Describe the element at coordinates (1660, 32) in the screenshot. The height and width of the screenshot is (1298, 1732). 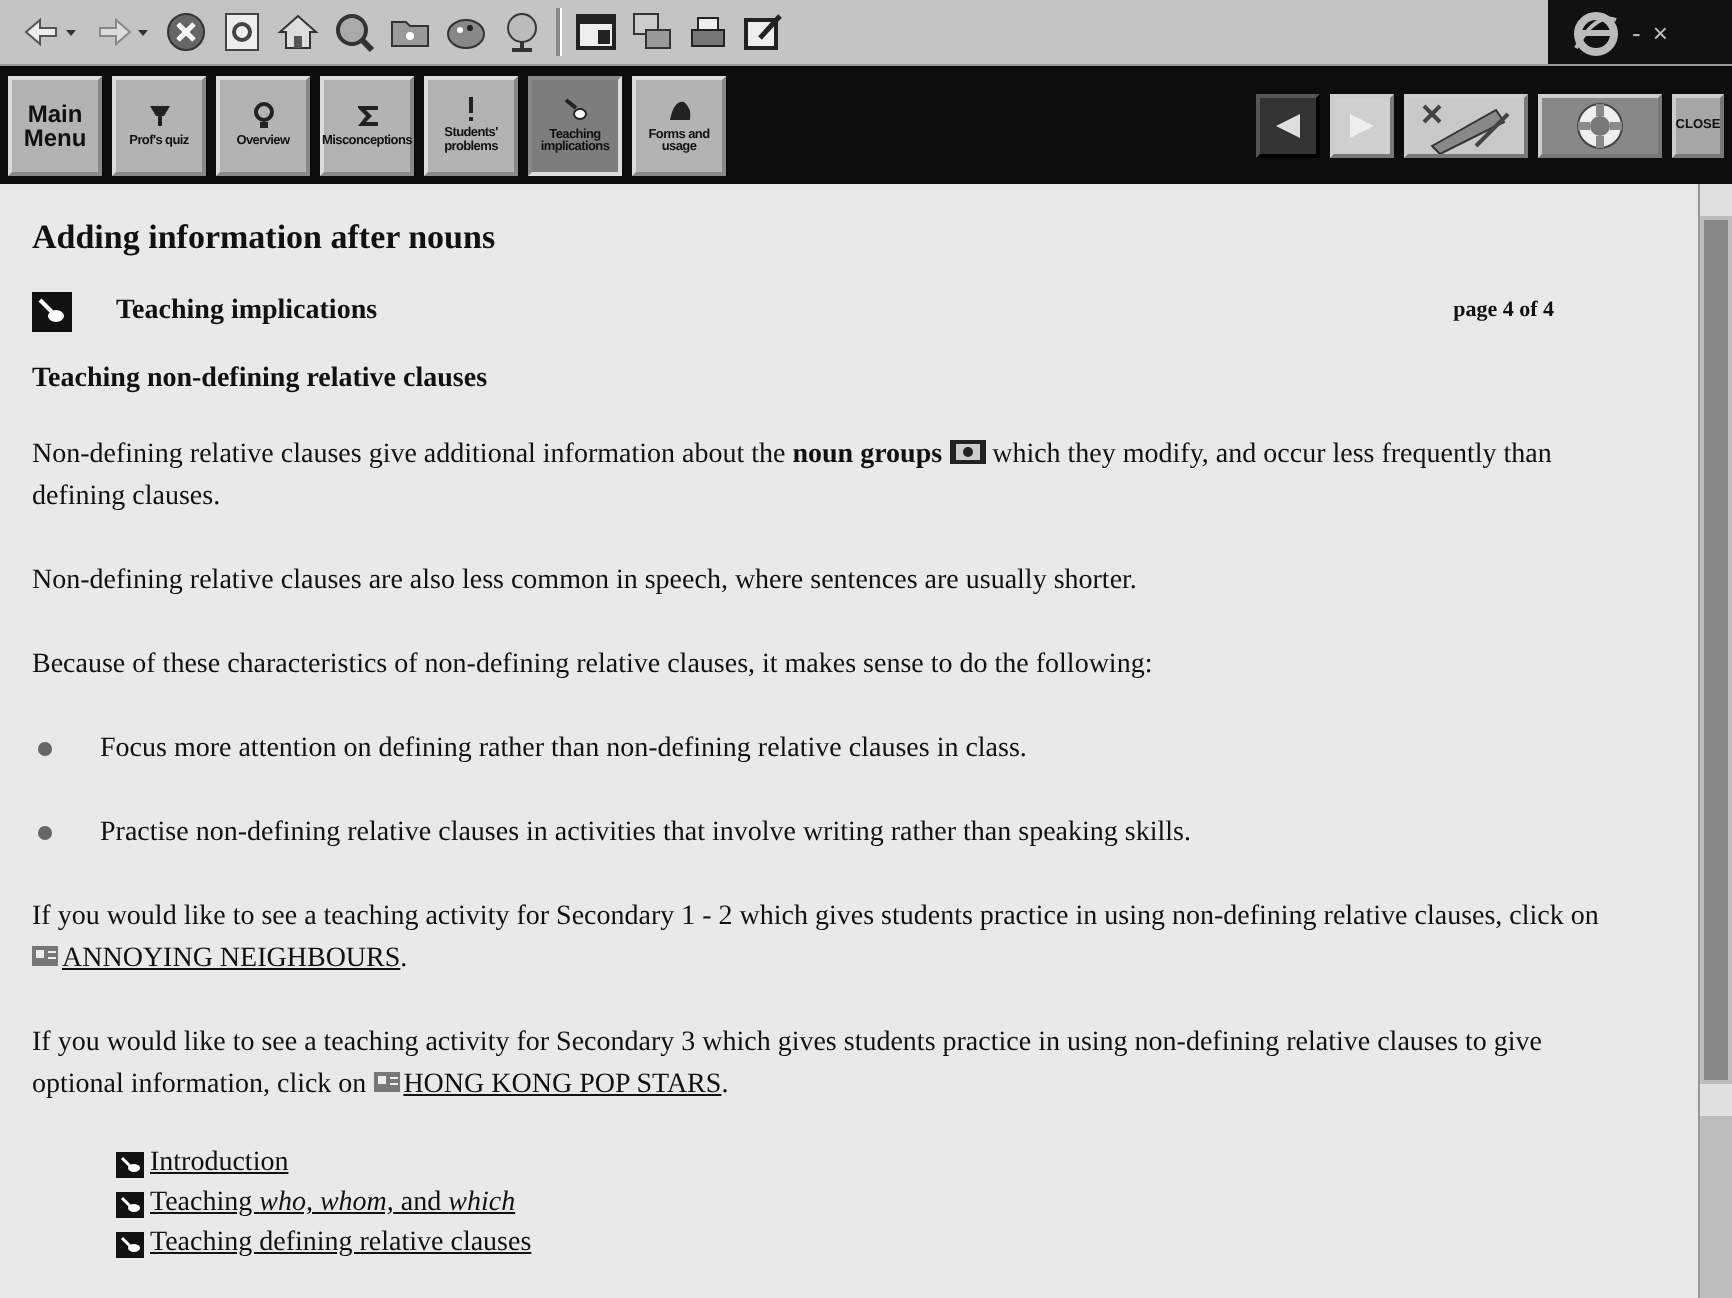
I see `close-window-button: ×` at that location.